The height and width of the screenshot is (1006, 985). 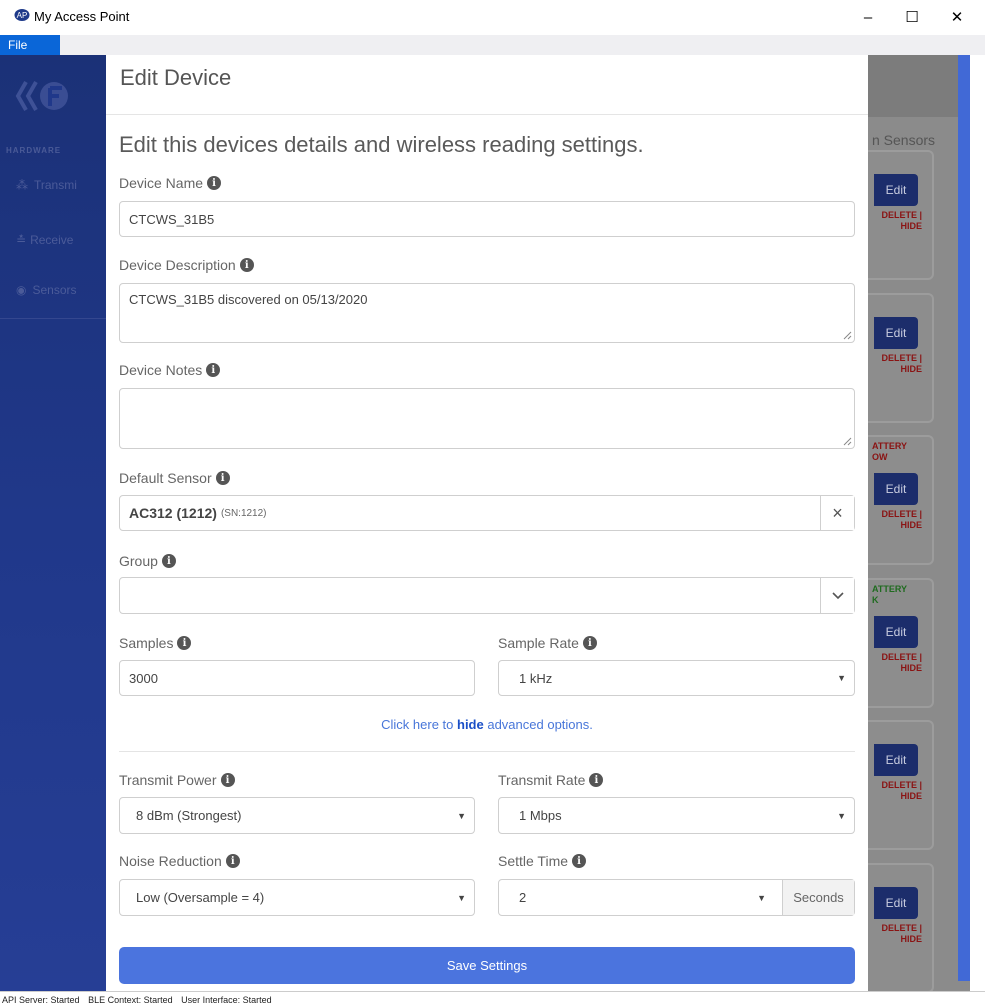 I want to click on blue-edge, so click(x=964, y=518).